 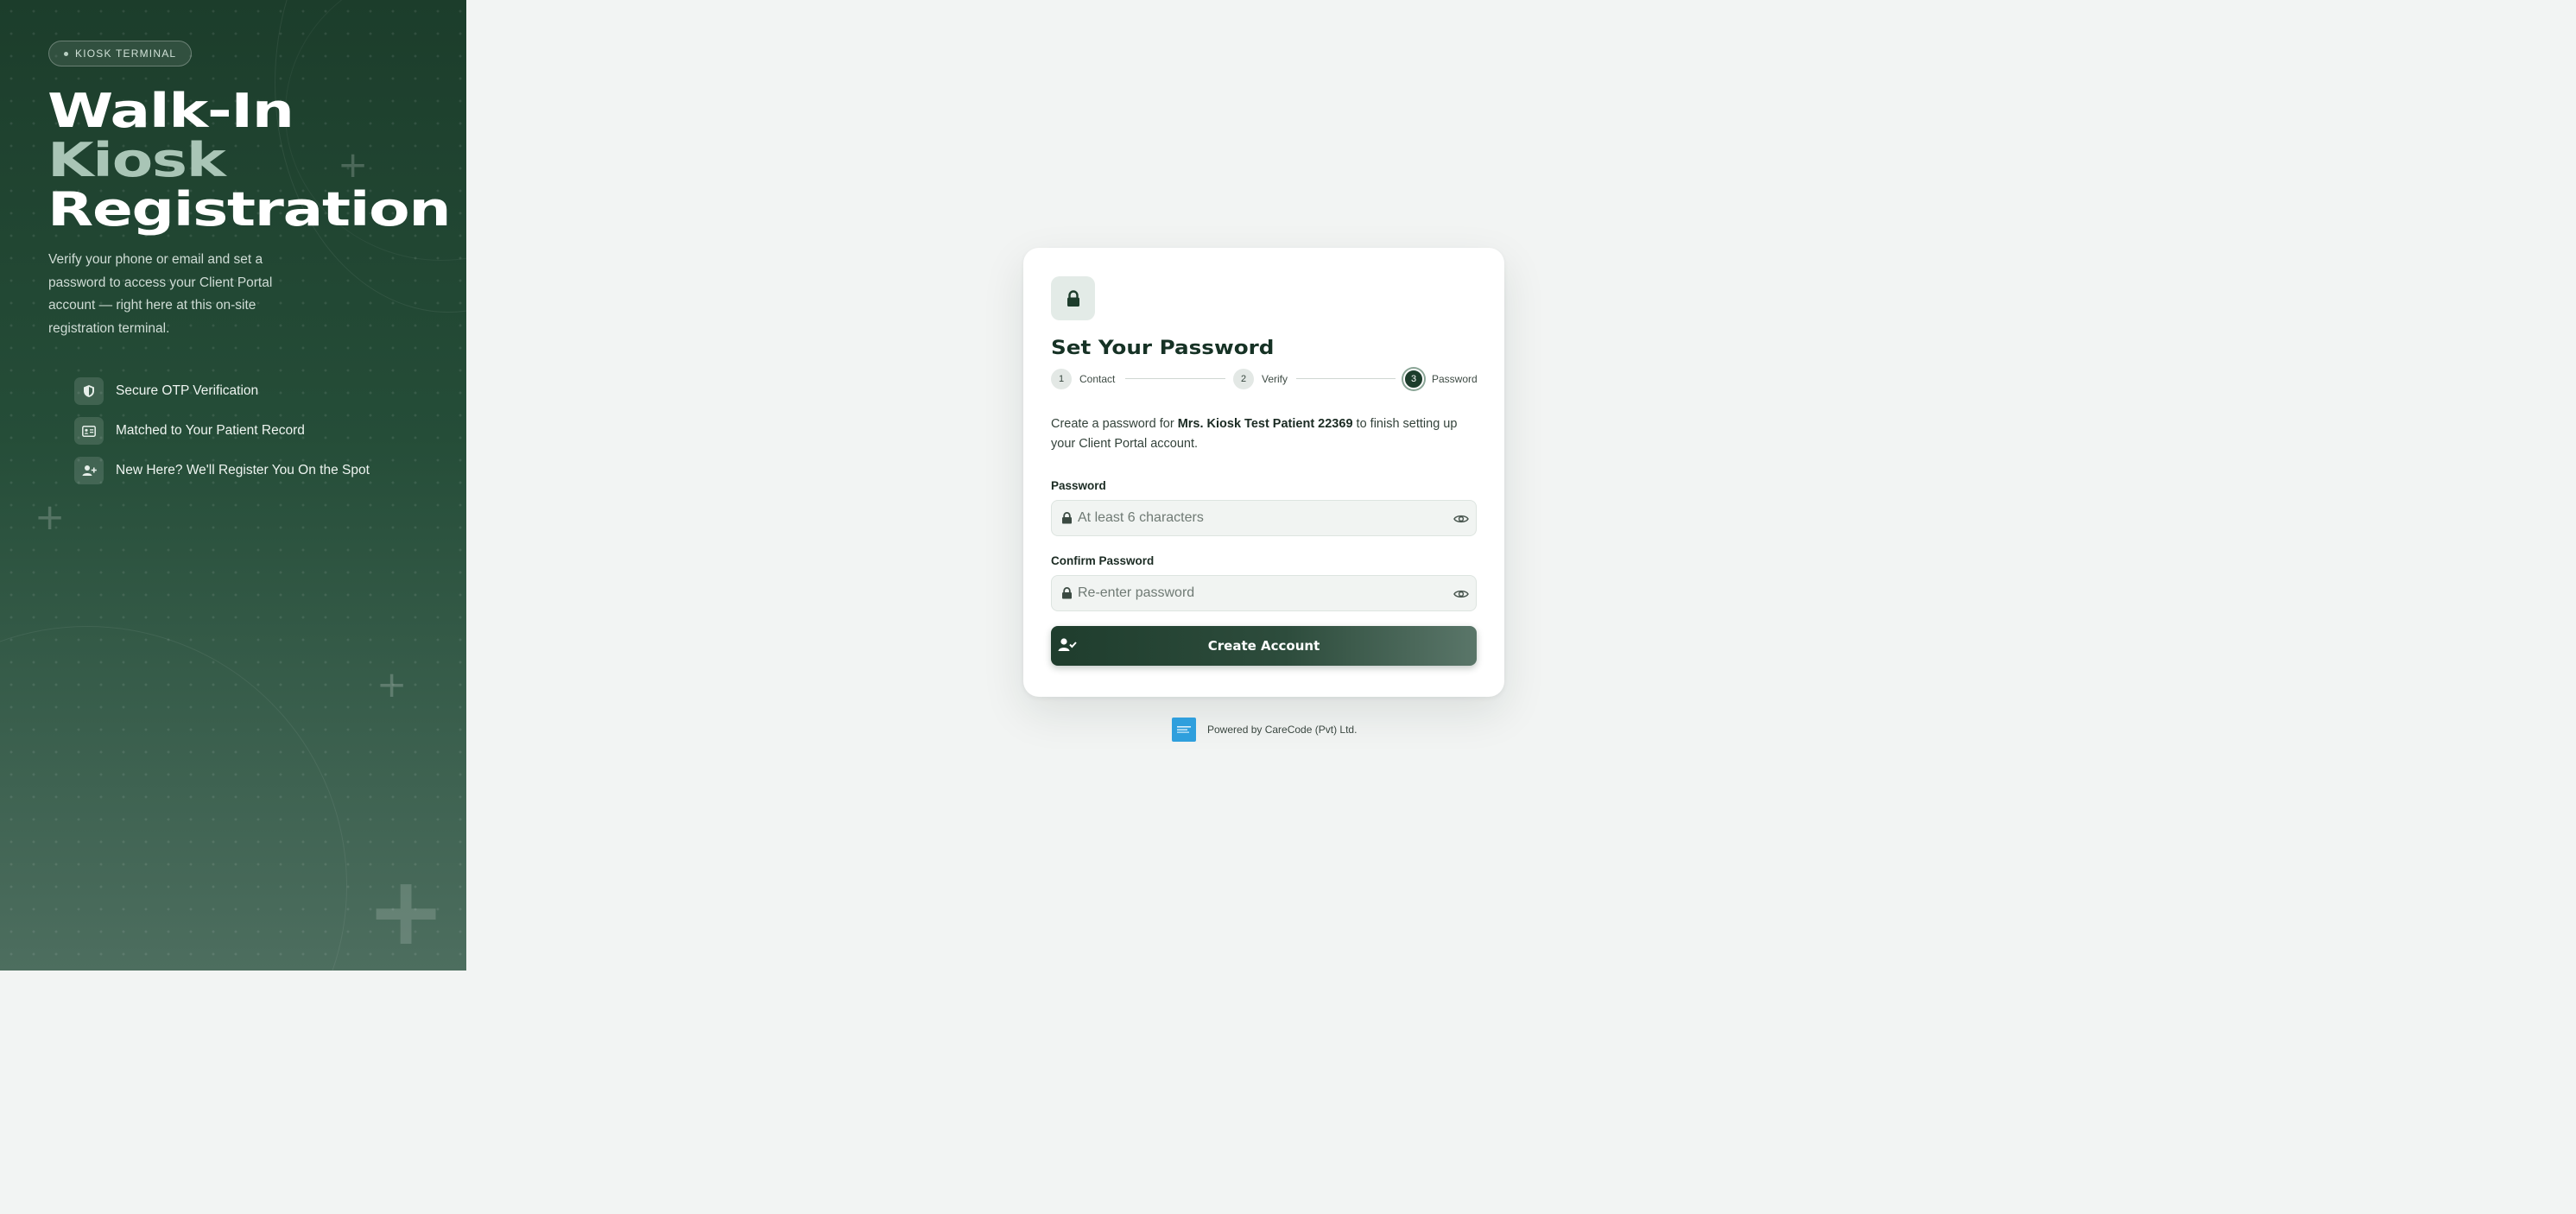 I want to click on progress-stepper: 1 Contact 2 Verify 3 Password, so click(x=1264, y=379).